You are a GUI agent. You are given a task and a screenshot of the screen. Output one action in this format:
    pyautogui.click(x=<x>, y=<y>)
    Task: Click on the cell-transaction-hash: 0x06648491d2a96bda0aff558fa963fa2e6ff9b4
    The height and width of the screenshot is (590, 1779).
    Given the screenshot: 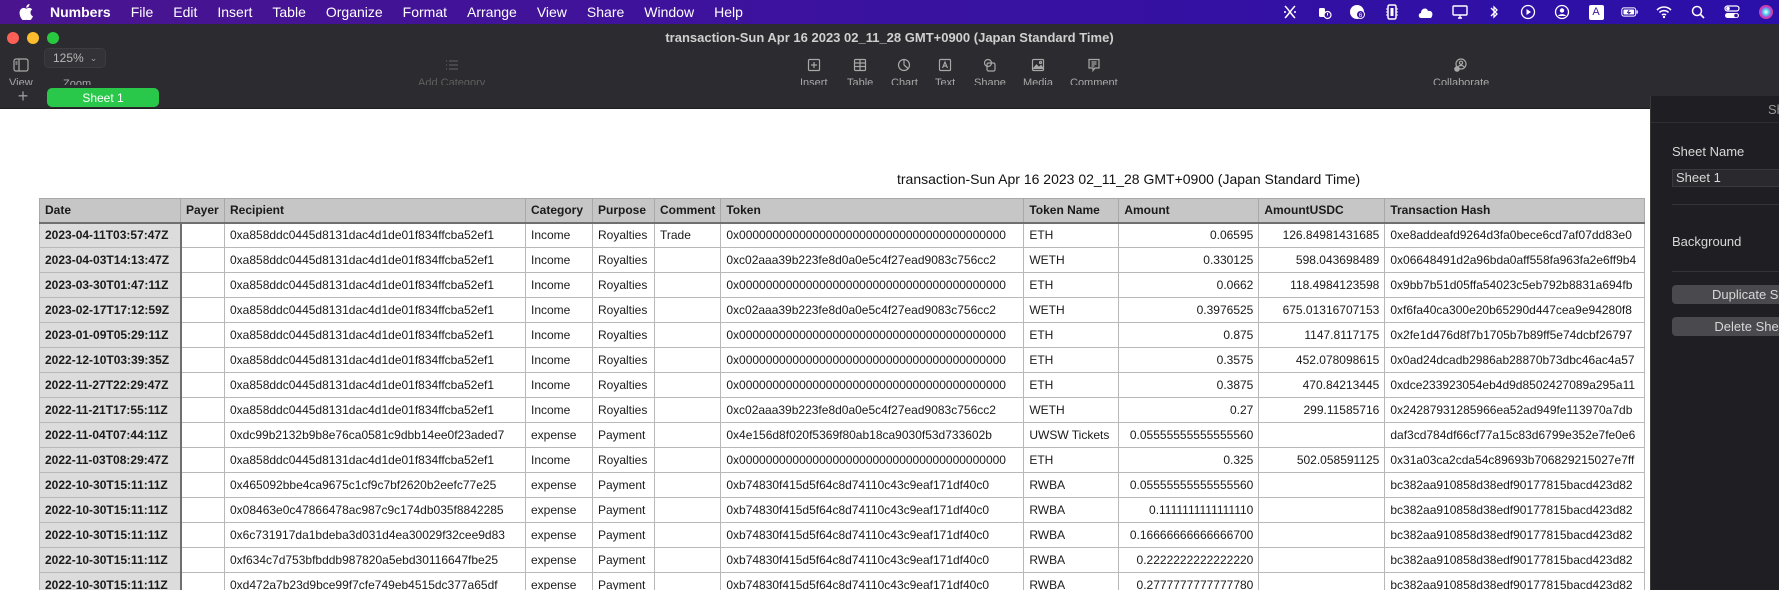 What is the action you would take?
    pyautogui.click(x=1515, y=260)
    